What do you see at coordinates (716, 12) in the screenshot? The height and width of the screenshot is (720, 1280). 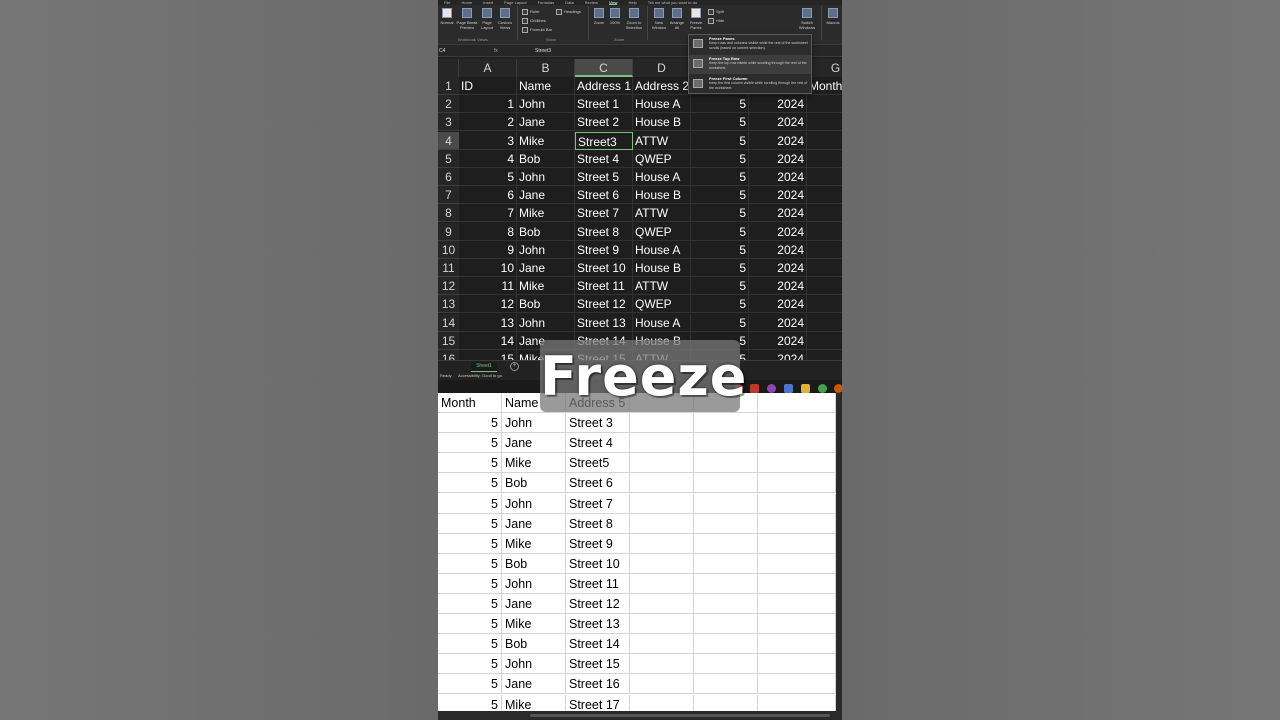 I see `split-button: Split` at bounding box center [716, 12].